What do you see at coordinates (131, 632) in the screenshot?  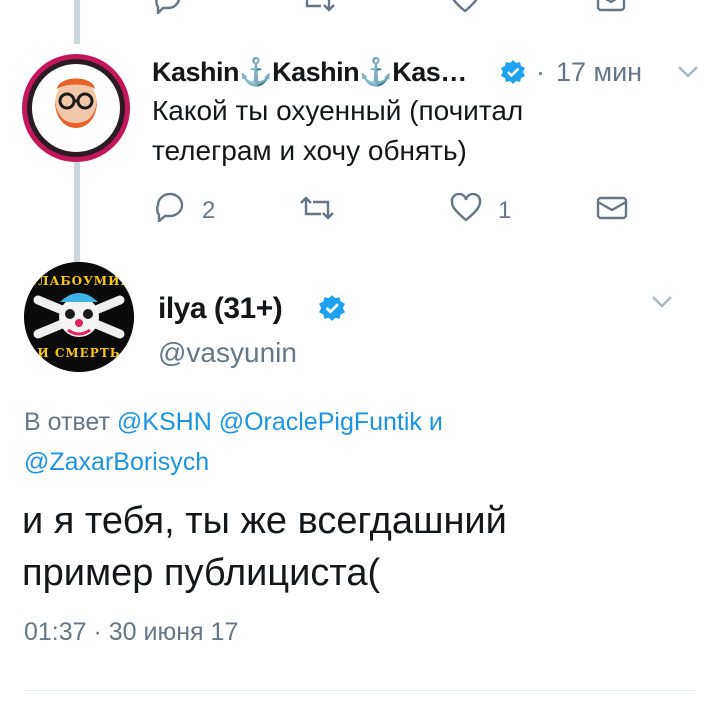 I see `tweet-timestamp: 01:37 · 30 июня 17` at bounding box center [131, 632].